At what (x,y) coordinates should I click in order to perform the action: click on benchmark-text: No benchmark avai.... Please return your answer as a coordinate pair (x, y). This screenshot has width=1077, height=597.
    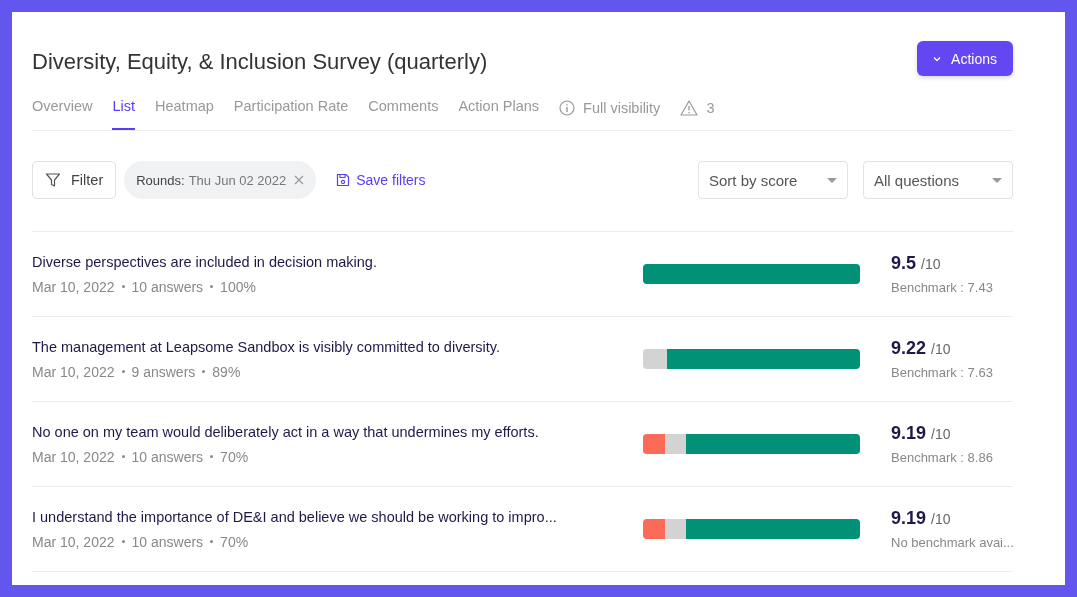
    Looking at the image, I should click on (952, 542).